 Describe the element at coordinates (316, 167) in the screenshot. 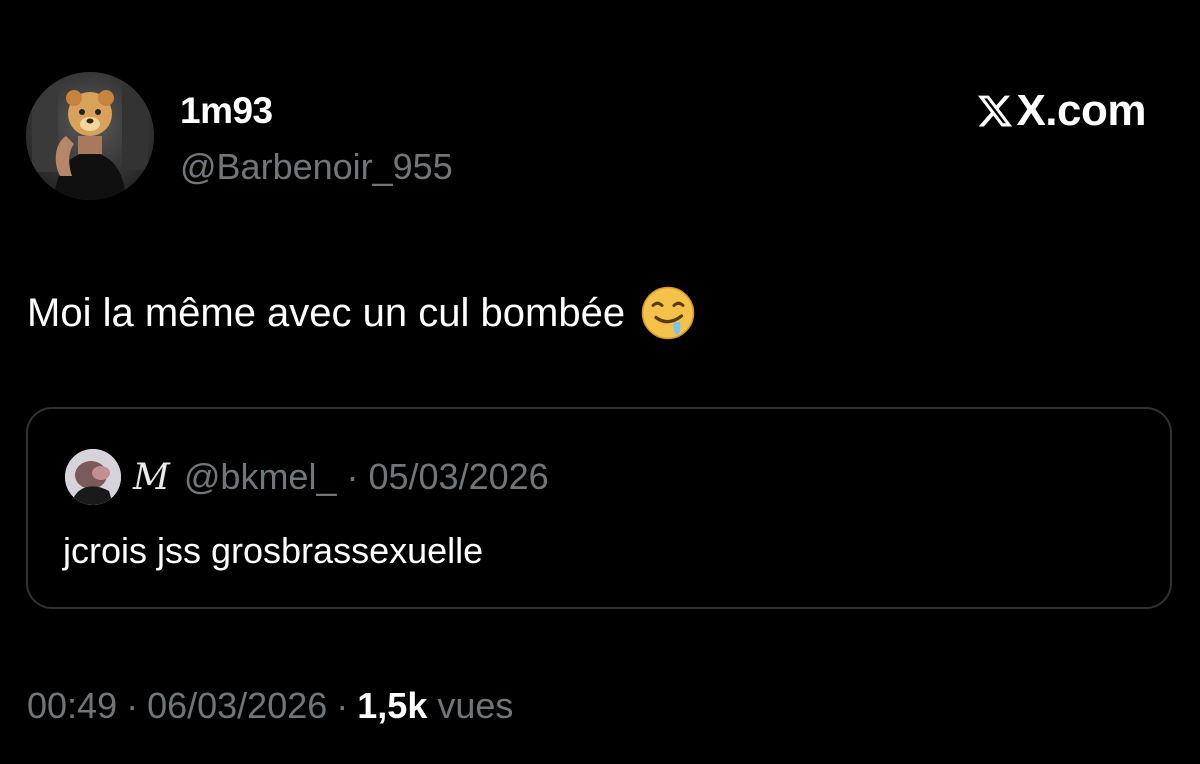

I see `author-handle: @Barbenoir_955` at that location.